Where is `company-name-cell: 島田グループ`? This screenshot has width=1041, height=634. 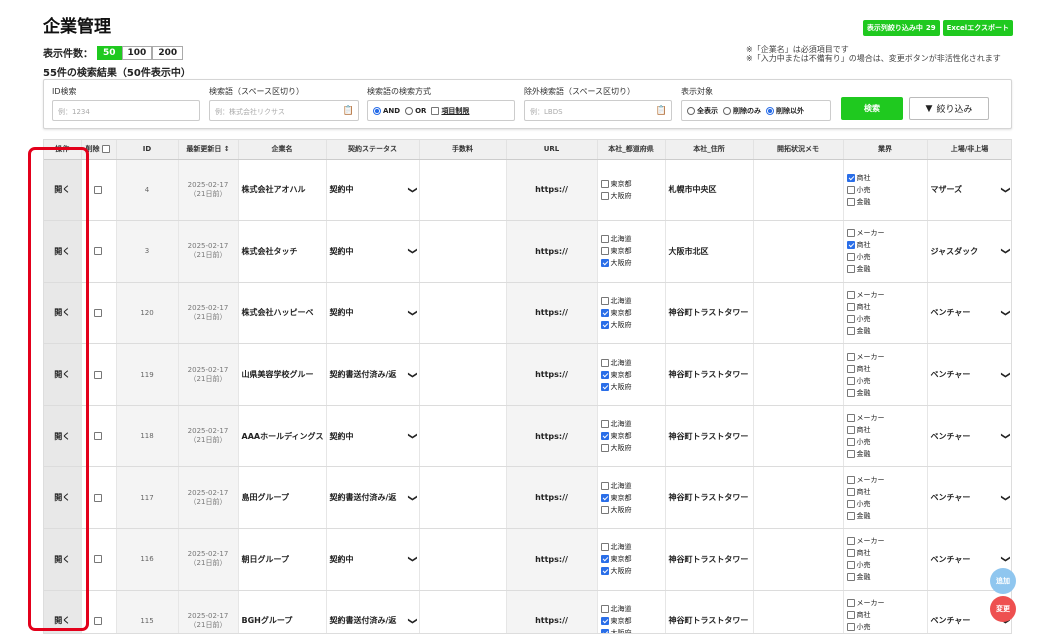 company-name-cell: 島田グループ is located at coordinates (282, 498).